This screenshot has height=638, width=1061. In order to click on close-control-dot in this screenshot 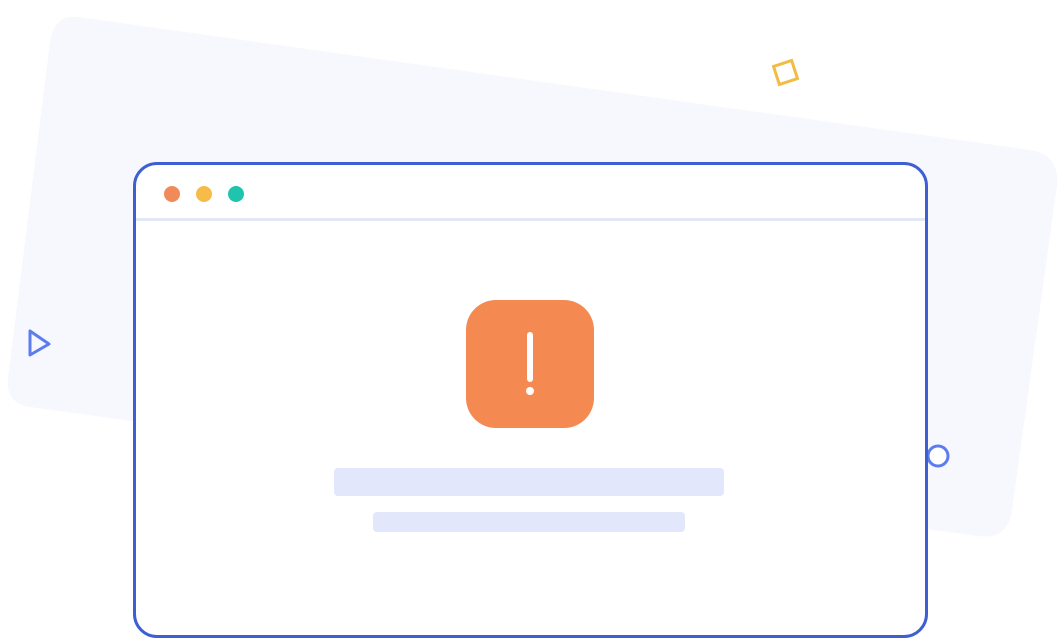, I will do `click(172, 194)`.